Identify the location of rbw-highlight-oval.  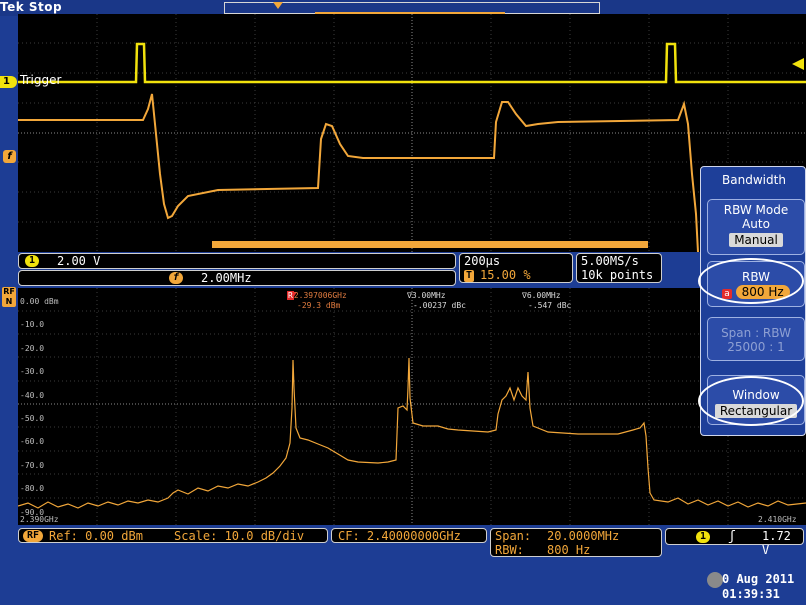
(751, 281).